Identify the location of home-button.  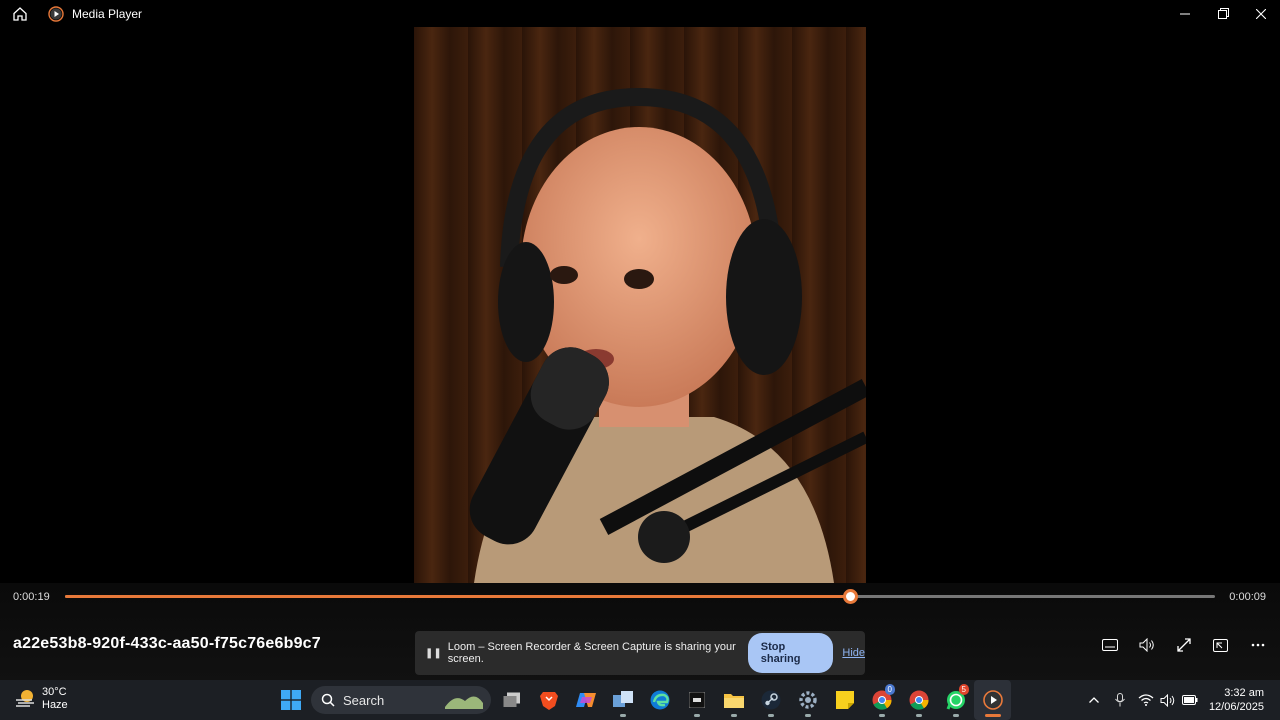
(20, 13).